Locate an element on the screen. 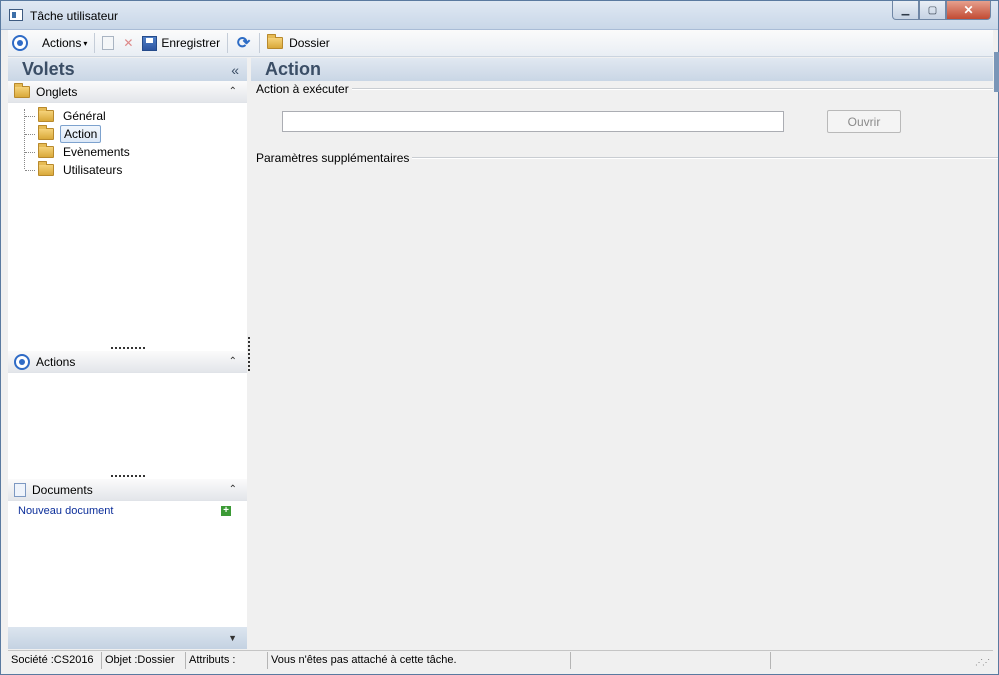 This screenshot has height=675, width=999. folder-label: Dossier is located at coordinates (309, 43).